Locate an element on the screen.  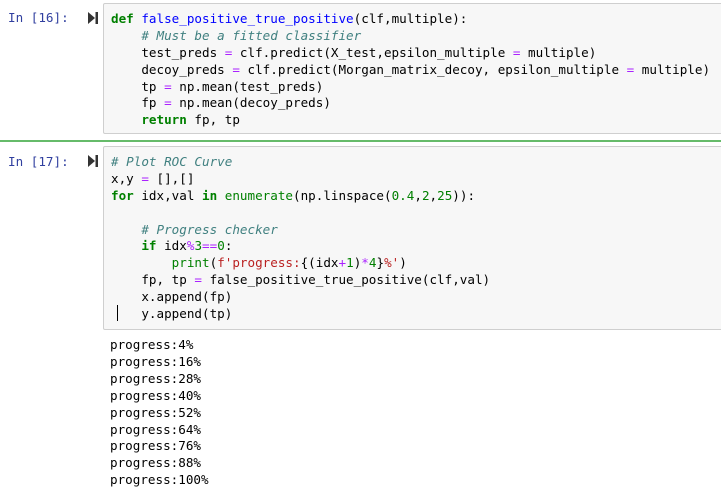
code-token: # Must be a fitted classifier is located at coordinates (251, 35).